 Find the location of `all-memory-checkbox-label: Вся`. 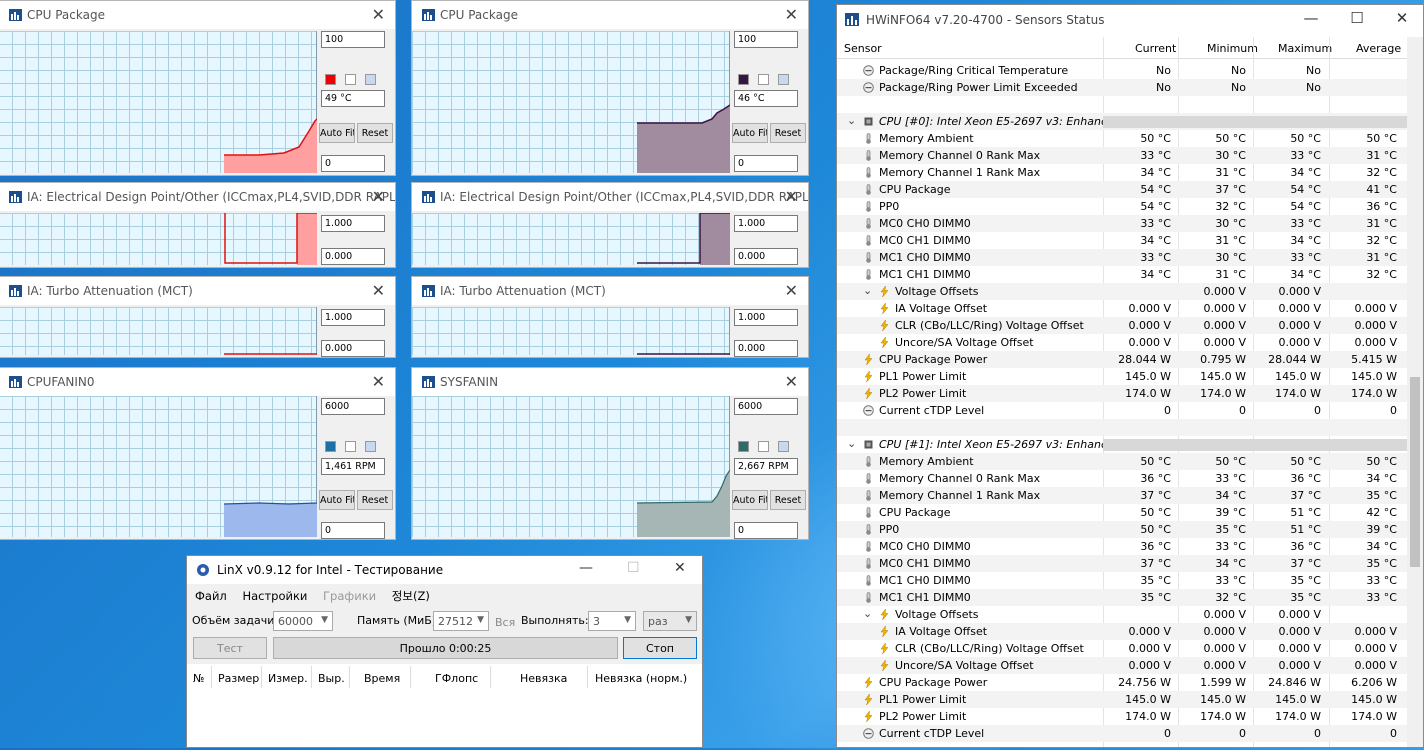

all-memory-checkbox-label: Вся is located at coordinates (505, 622).